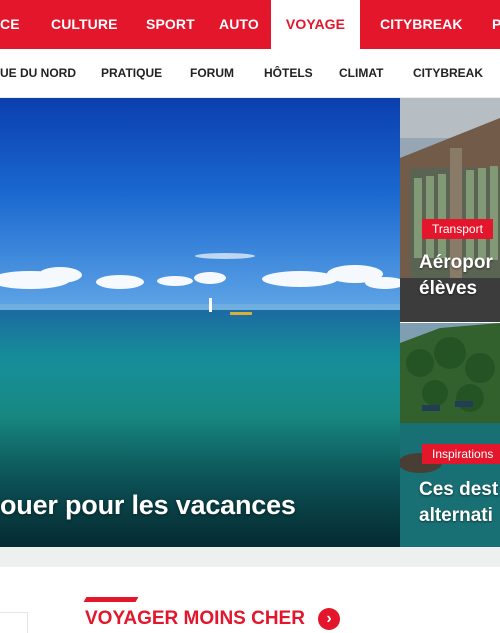 This screenshot has width=500, height=633. What do you see at coordinates (38, 73) in the screenshot?
I see `subnav-item-partial: UE DU NORD` at bounding box center [38, 73].